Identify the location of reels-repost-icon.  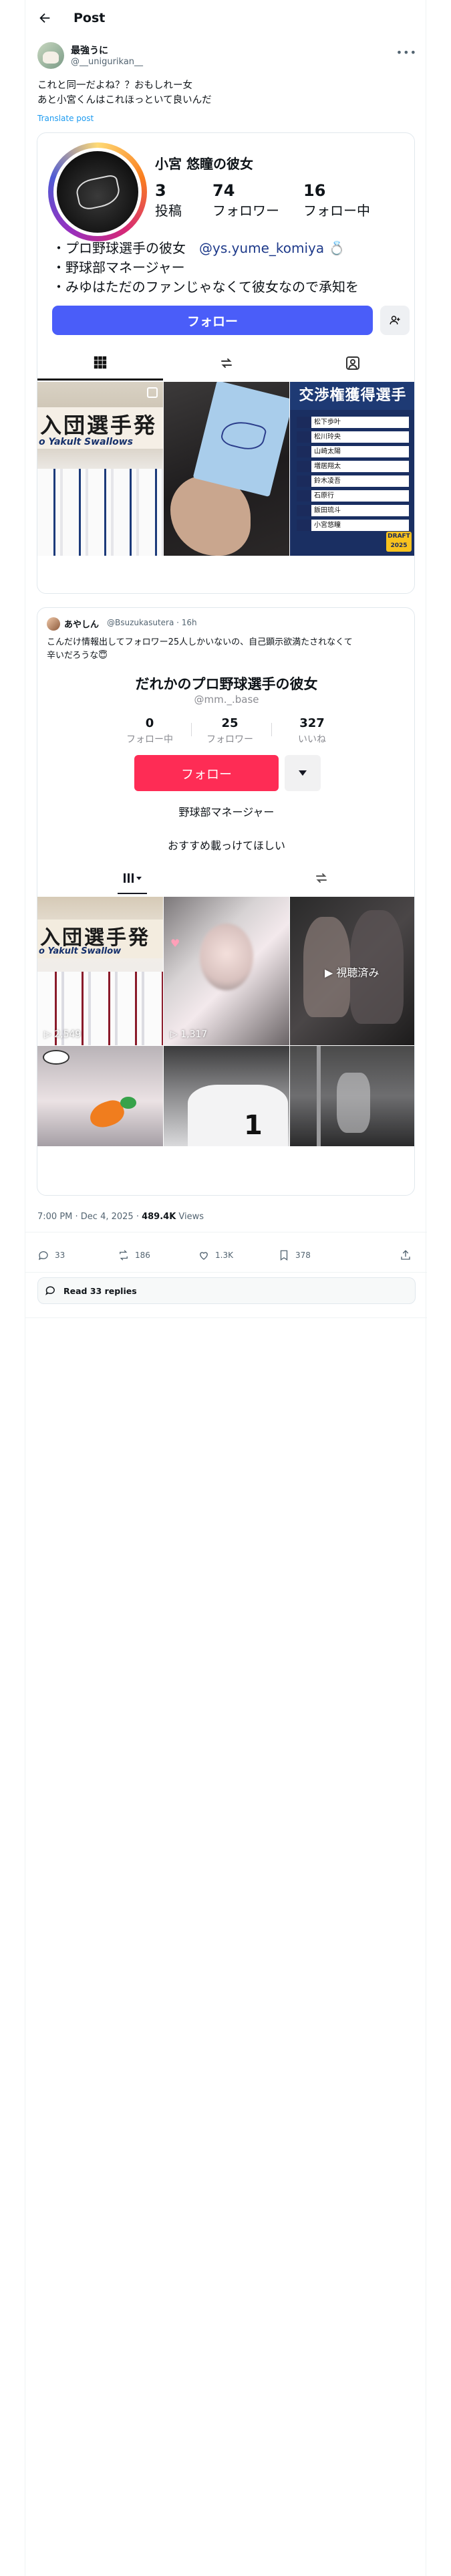
(226, 363).